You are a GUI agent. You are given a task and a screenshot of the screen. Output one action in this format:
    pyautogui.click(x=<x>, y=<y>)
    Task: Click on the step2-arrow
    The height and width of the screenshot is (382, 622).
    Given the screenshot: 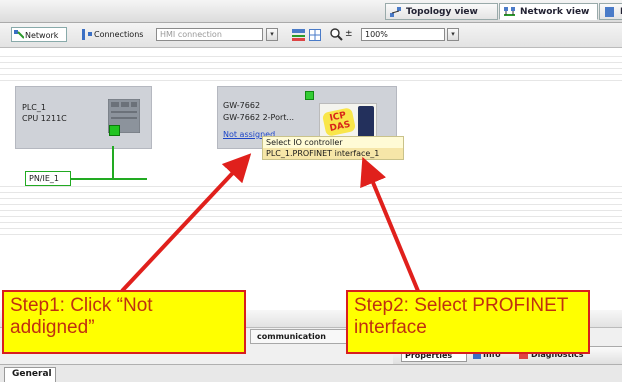 What is the action you would take?
    pyautogui.click(x=390, y=224)
    